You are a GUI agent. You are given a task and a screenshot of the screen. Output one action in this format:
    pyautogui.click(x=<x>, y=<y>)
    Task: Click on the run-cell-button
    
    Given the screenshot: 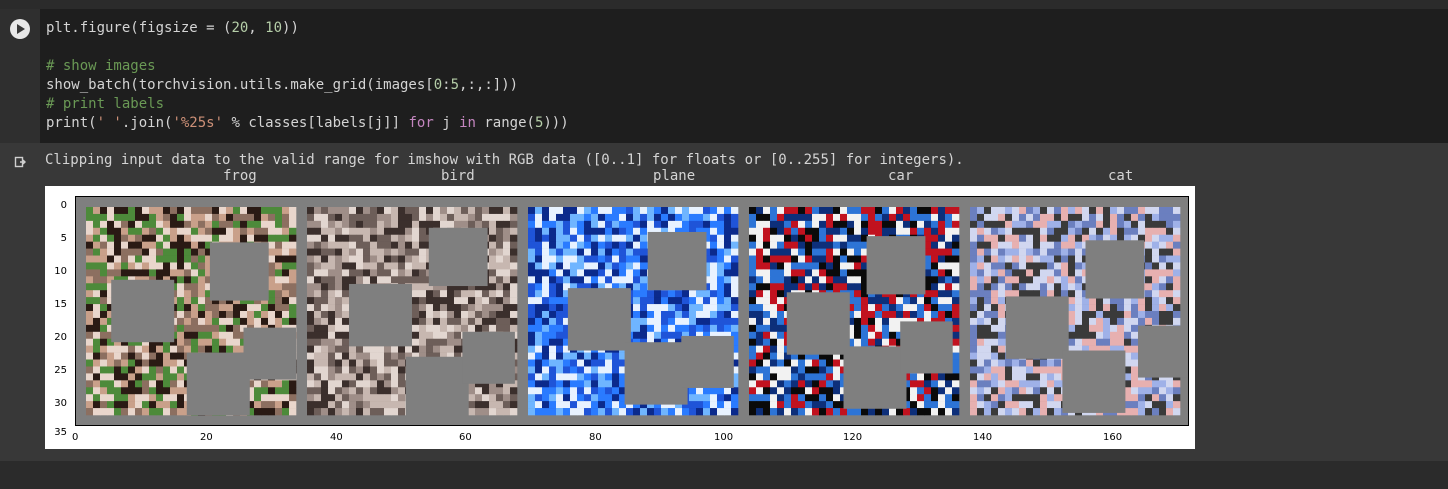 What is the action you would take?
    pyautogui.click(x=20, y=29)
    